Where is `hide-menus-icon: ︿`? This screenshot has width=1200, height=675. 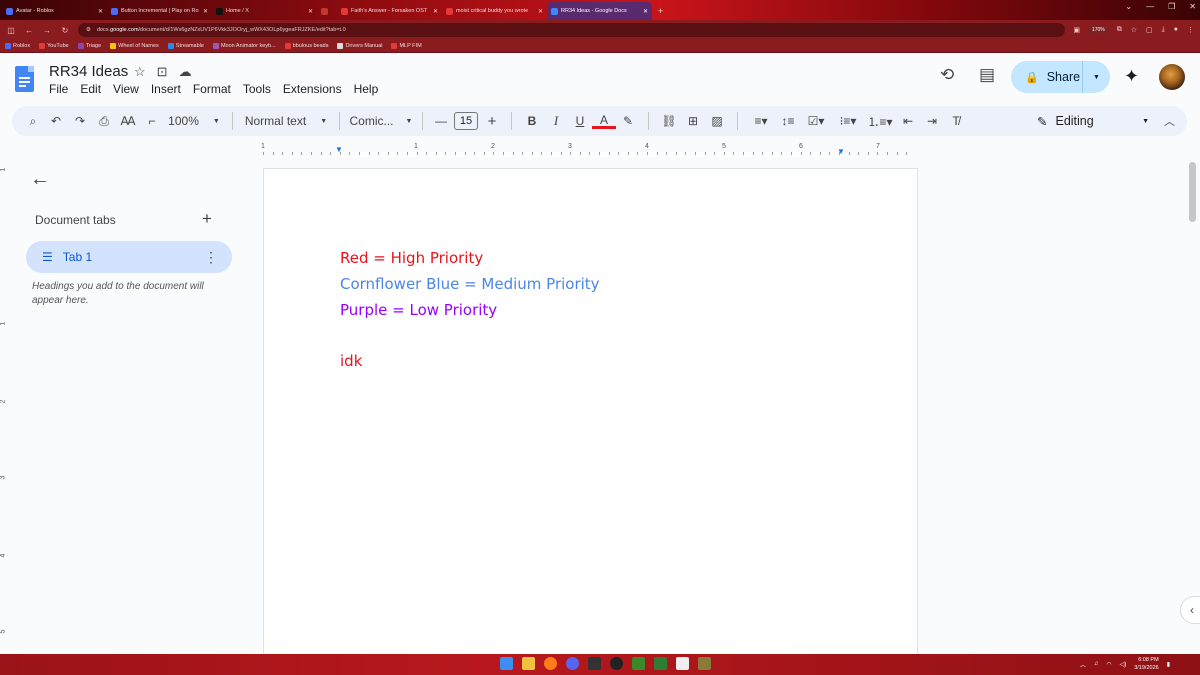 hide-menus-icon: ︿ is located at coordinates (1169, 121).